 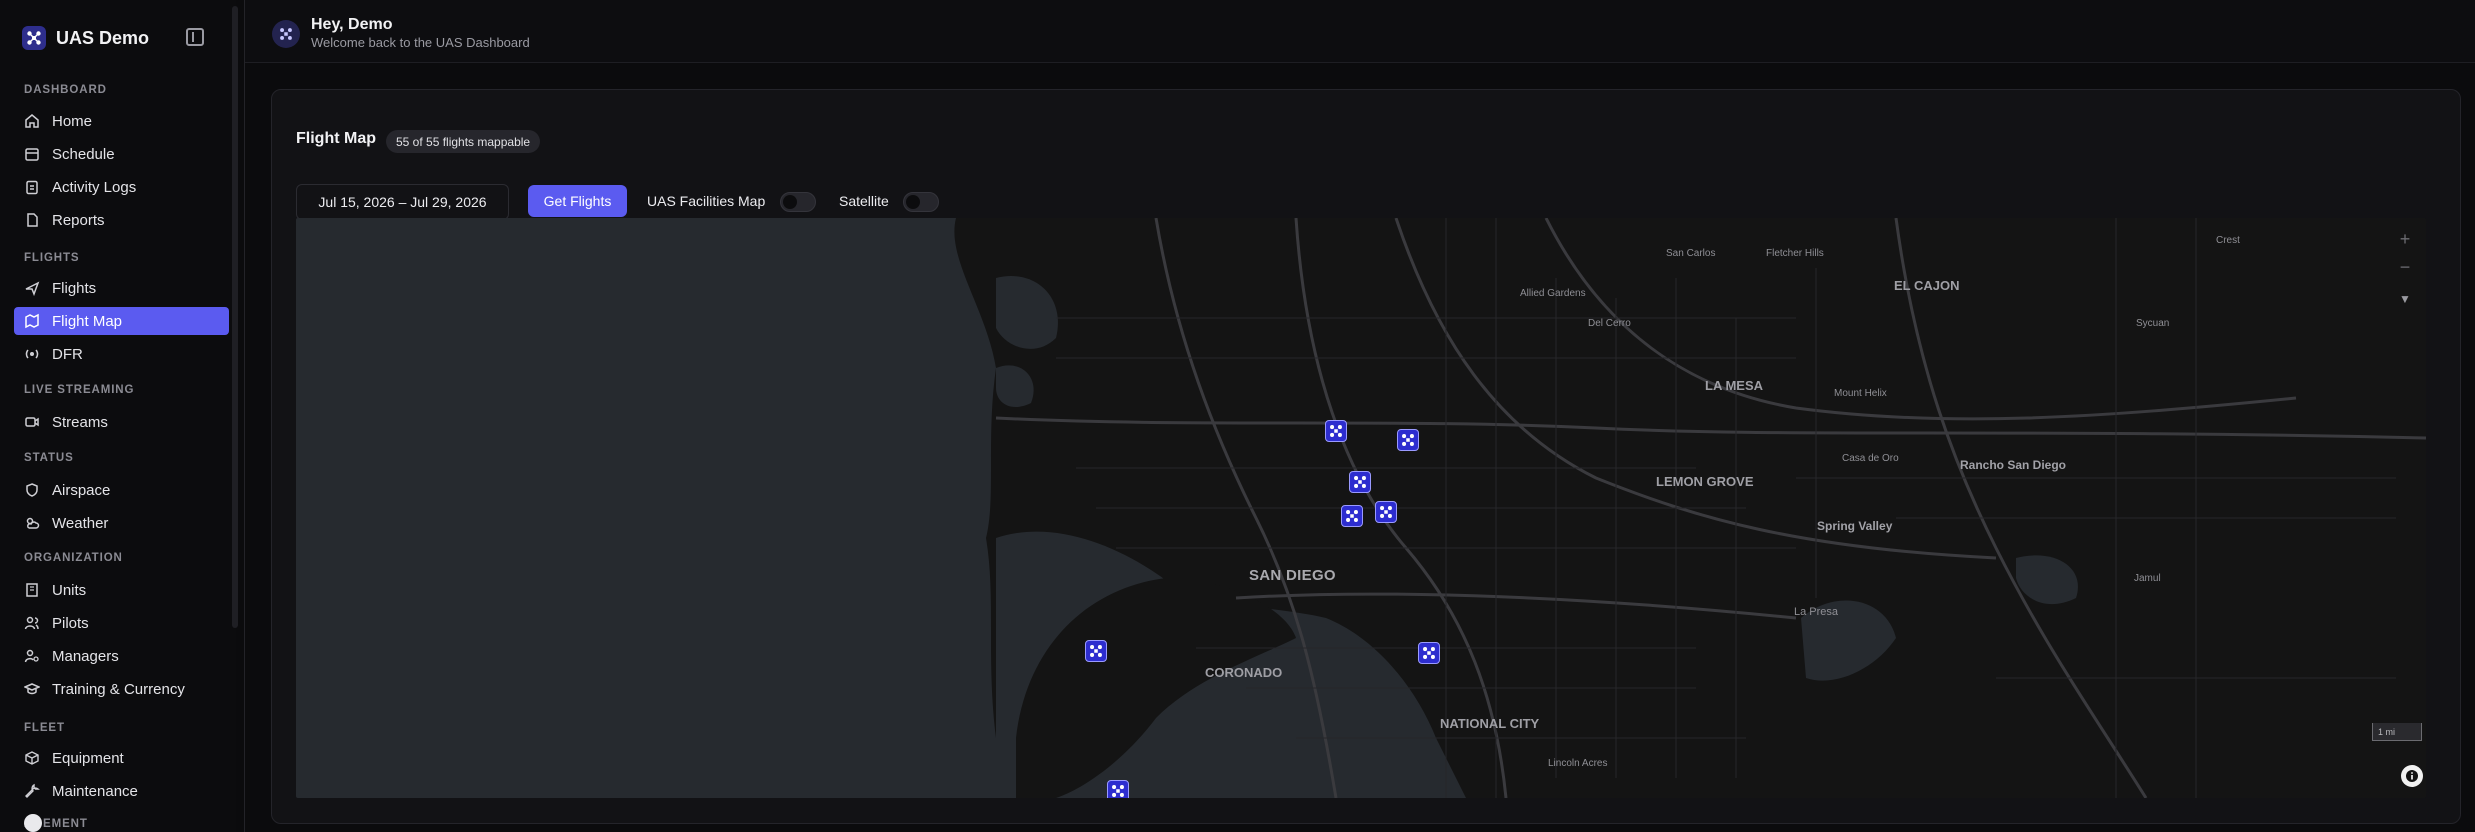 What do you see at coordinates (121, 121) in the screenshot?
I see `sidebar-item-home: Home` at bounding box center [121, 121].